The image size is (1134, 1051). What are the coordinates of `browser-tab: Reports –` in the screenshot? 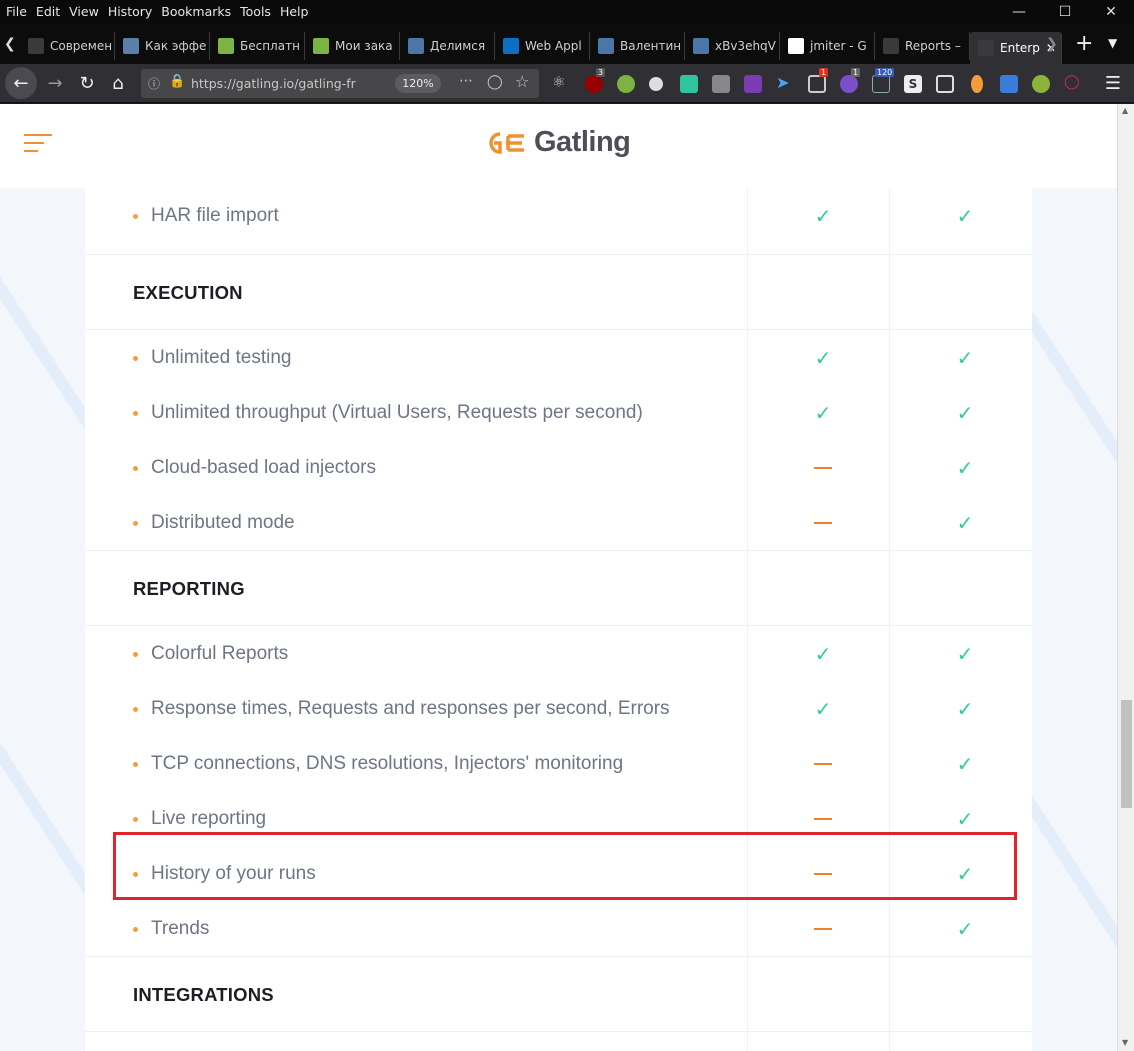 It's located at (922, 46).